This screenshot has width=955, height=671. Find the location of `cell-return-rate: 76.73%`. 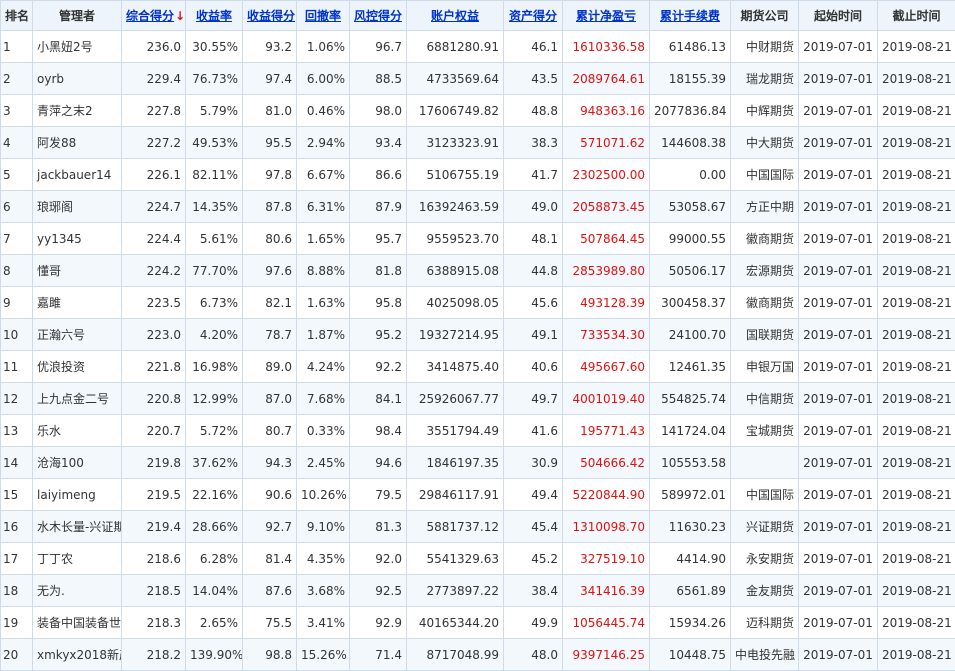

cell-return-rate: 76.73% is located at coordinates (214, 79).